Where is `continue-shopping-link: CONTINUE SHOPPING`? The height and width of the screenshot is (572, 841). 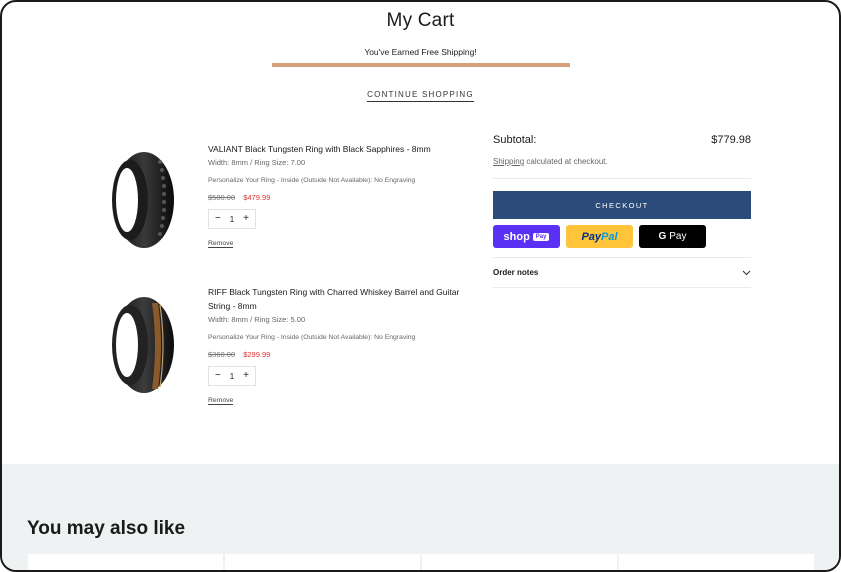
continue-shopping-link: CONTINUE SHOPPING is located at coordinates (420, 96).